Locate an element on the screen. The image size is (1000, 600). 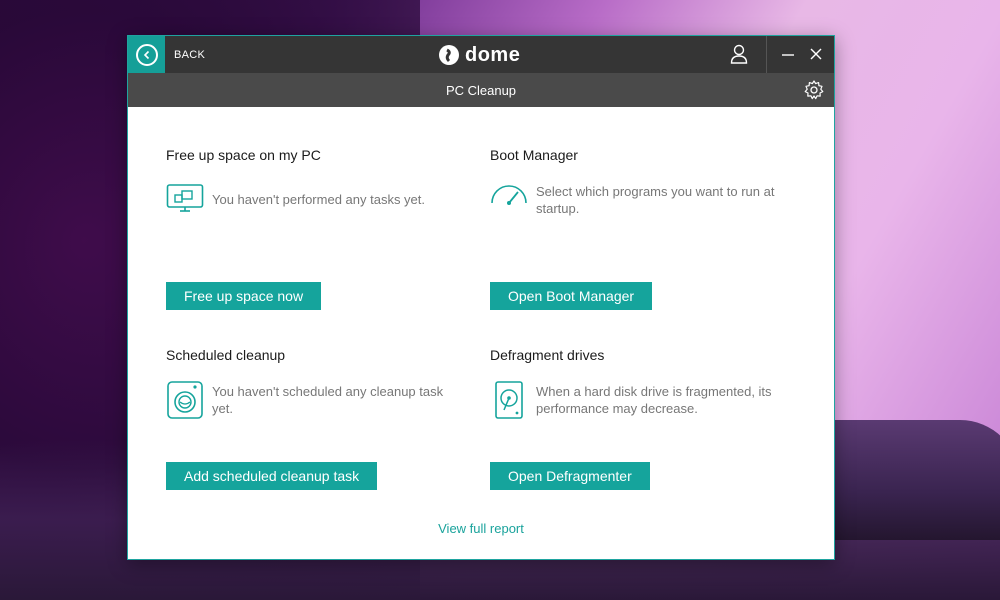
dome-logo: dome is located at coordinates (479, 55).